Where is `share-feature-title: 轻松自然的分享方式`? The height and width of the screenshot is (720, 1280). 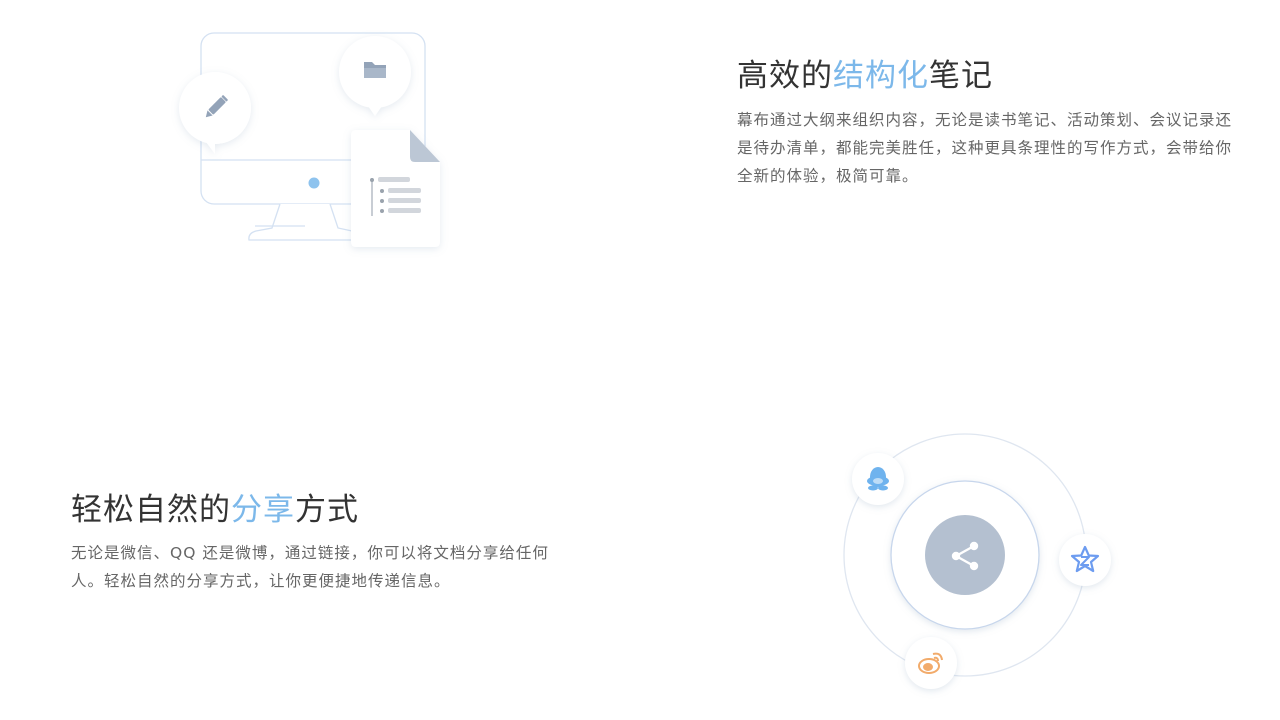
share-feature-title: 轻松自然的分享方式 is located at coordinates (215, 506).